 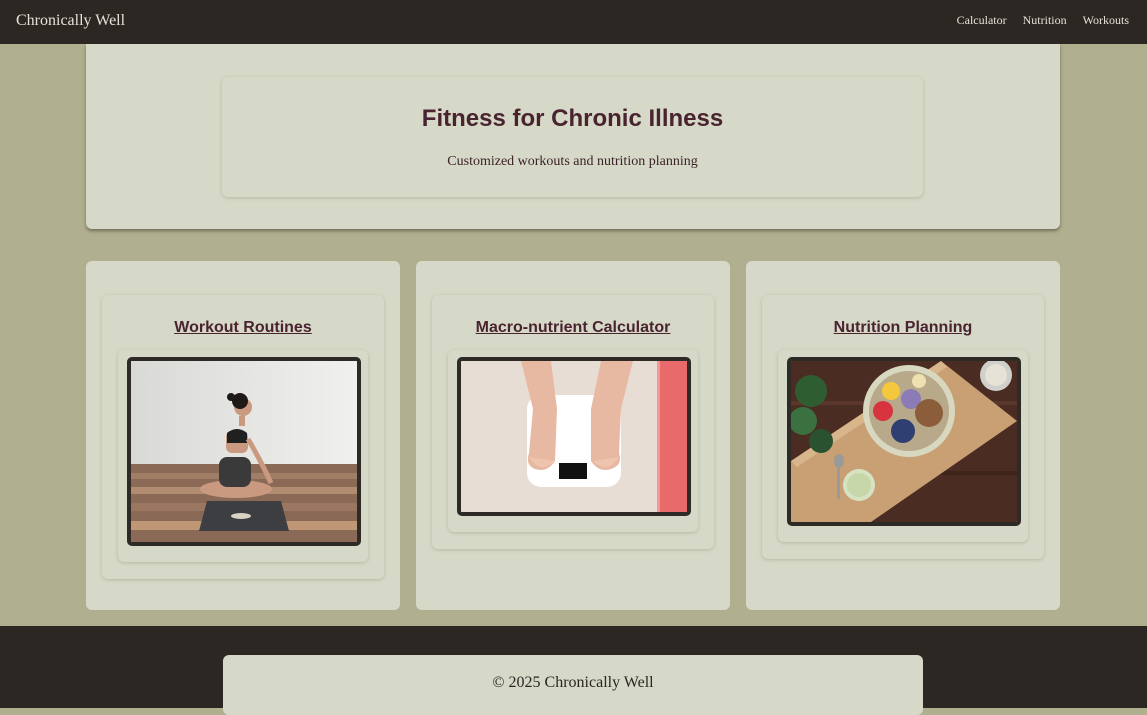 What do you see at coordinates (572, 118) in the screenshot?
I see `page-title: Fitness for Chronic Illness` at bounding box center [572, 118].